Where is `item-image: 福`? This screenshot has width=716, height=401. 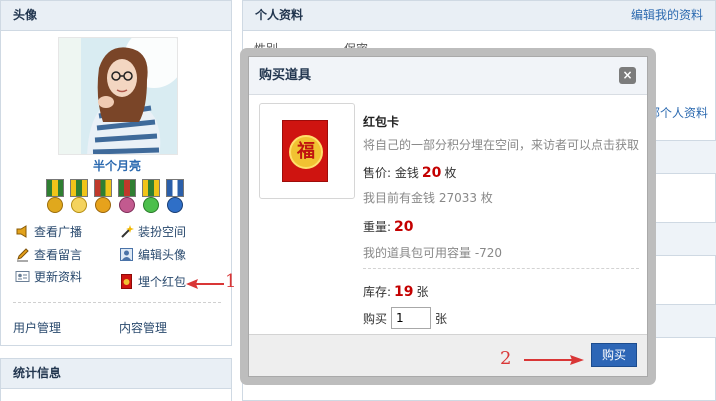
item-image: 福 is located at coordinates (307, 151).